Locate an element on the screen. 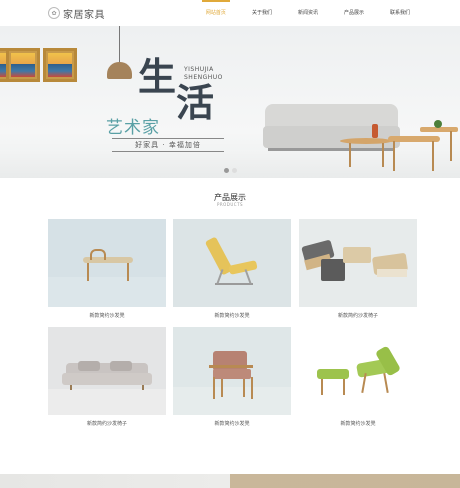 The image size is (460, 488). logo-icon: ✿ is located at coordinates (54, 13).